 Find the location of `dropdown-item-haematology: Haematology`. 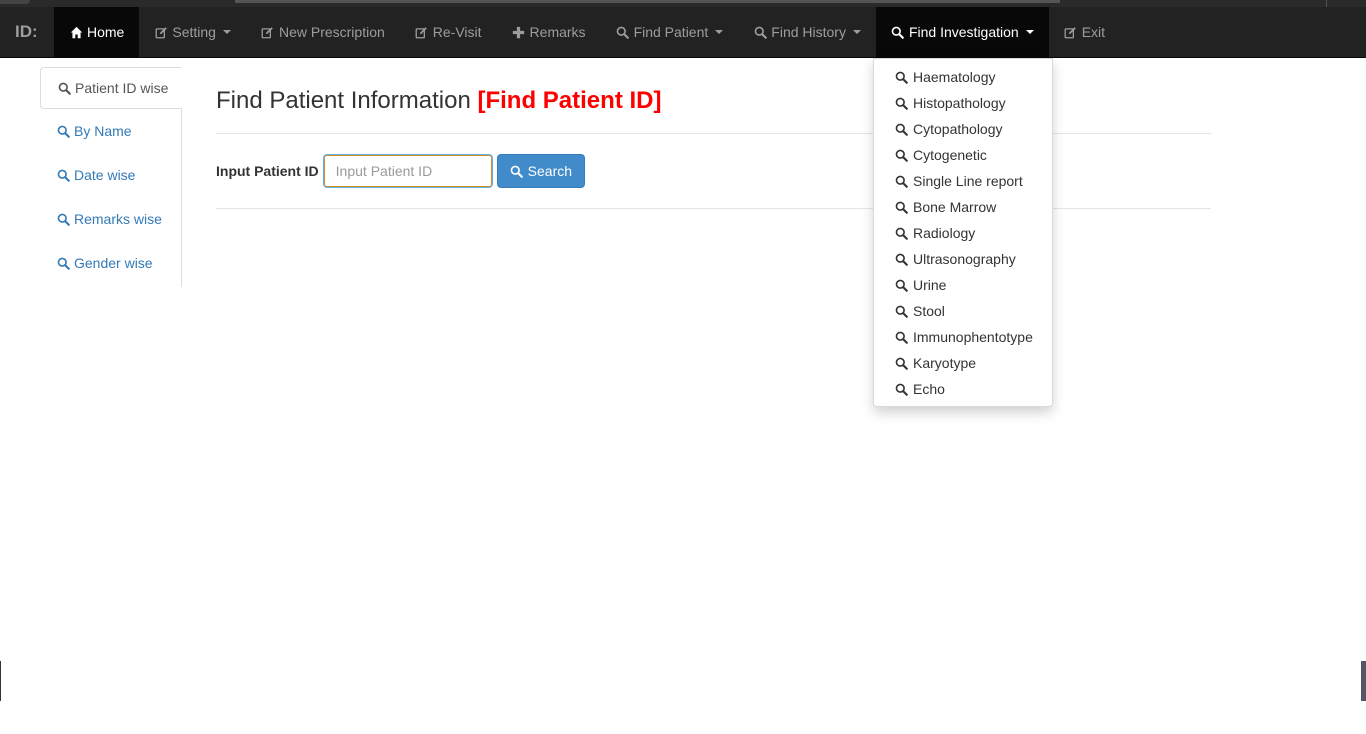

dropdown-item-haematology: Haematology is located at coordinates (963, 77).